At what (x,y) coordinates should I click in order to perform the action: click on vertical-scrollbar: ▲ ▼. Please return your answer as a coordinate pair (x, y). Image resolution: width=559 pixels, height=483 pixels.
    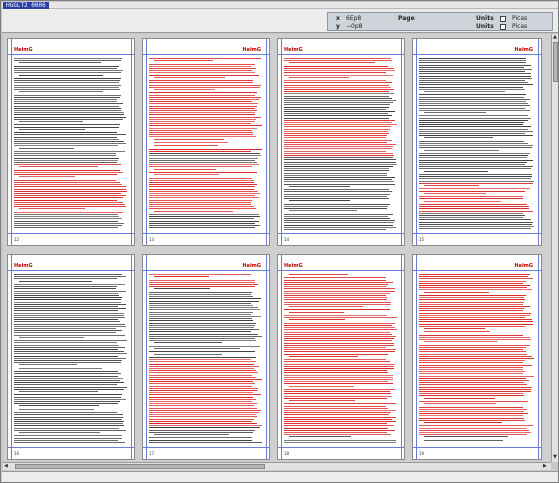
    Looking at the image, I should click on (554, 248).